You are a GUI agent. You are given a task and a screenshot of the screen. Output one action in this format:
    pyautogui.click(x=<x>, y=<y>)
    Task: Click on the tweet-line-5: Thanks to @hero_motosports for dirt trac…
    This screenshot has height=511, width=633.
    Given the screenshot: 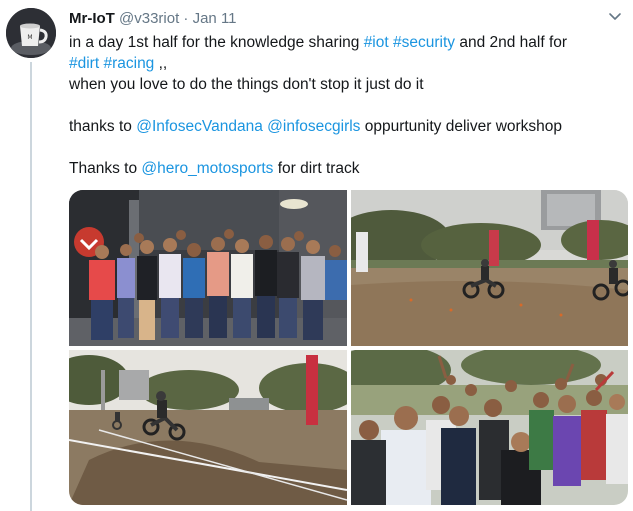 What is the action you would take?
    pyautogui.click(x=346, y=168)
    